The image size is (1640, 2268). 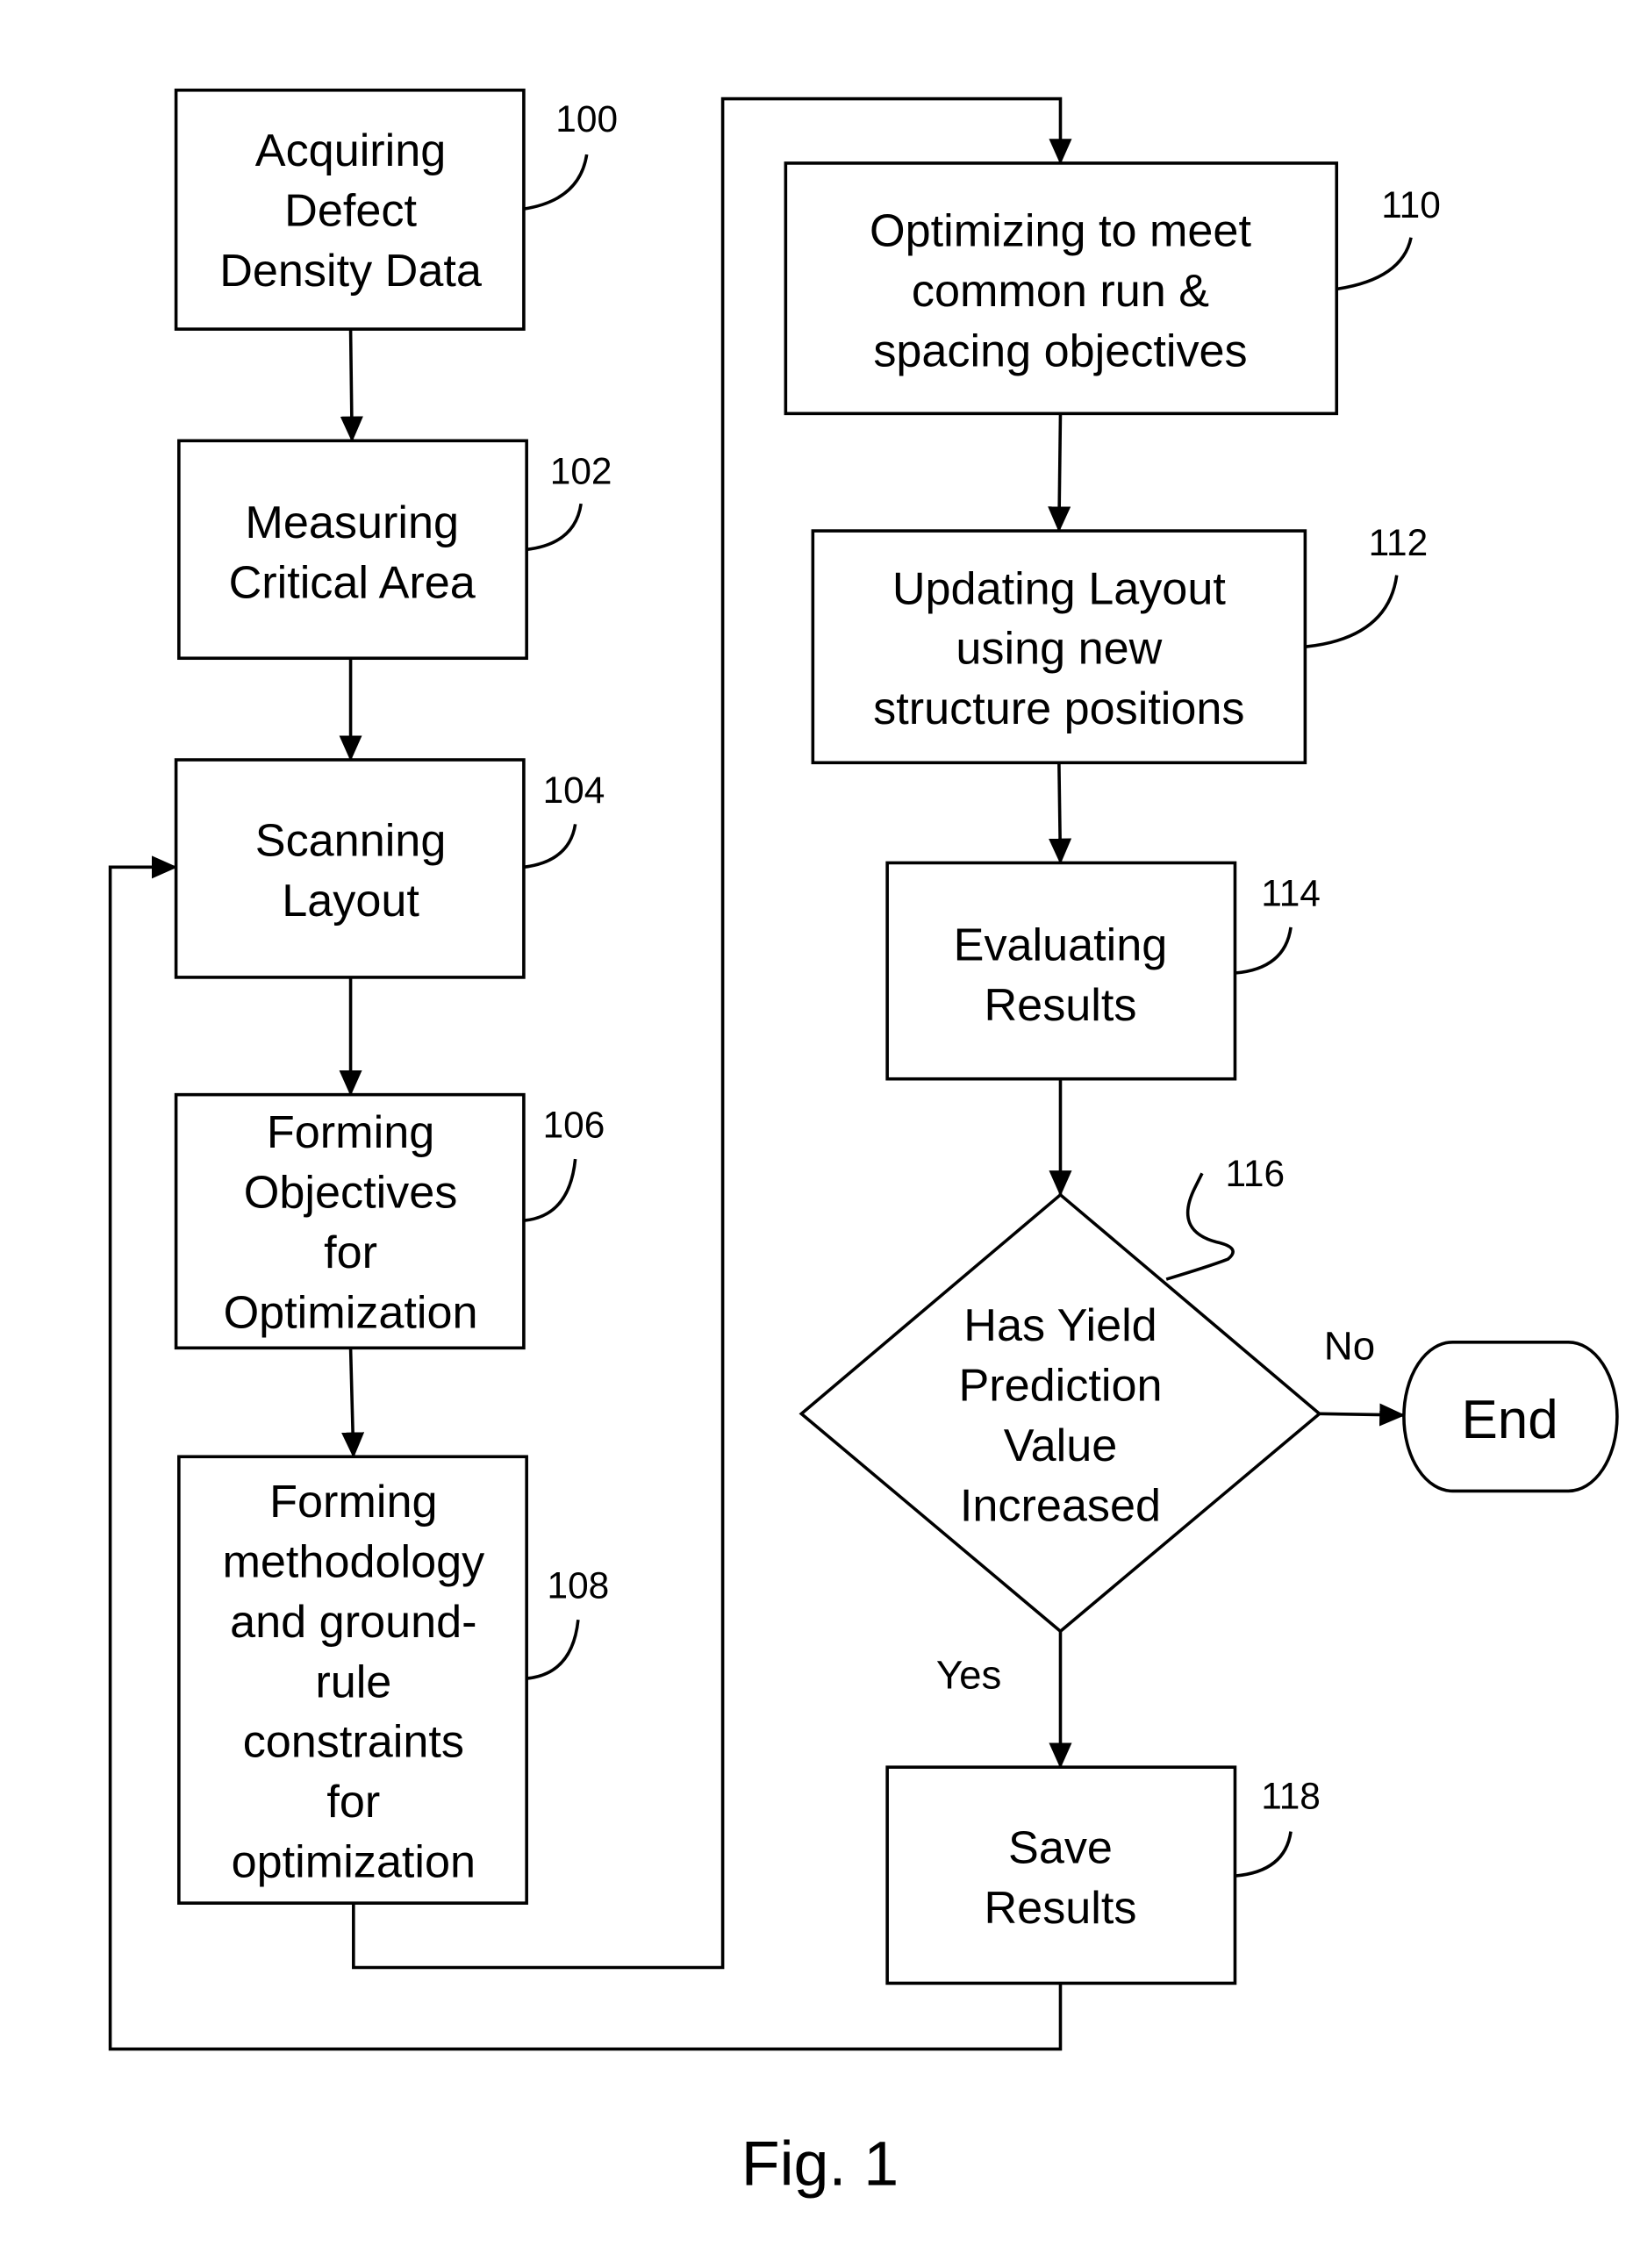 What do you see at coordinates (353, 1742) in the screenshot?
I see `step-108-line: constraints` at bounding box center [353, 1742].